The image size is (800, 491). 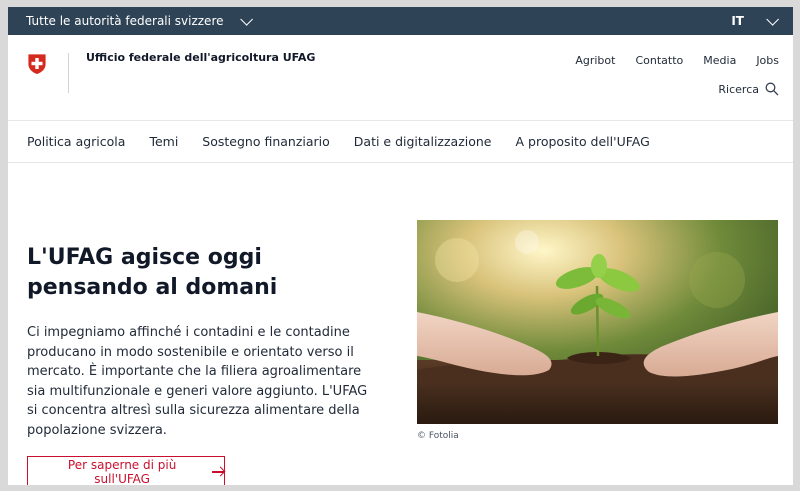 I want to click on service-link-contact: Contatto, so click(x=659, y=60).